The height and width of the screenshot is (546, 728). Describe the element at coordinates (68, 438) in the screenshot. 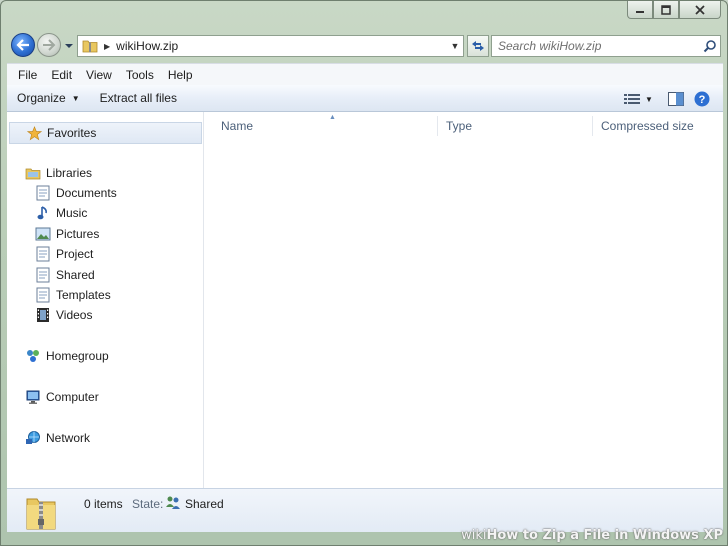

I see `nav-network-label: Network` at that location.